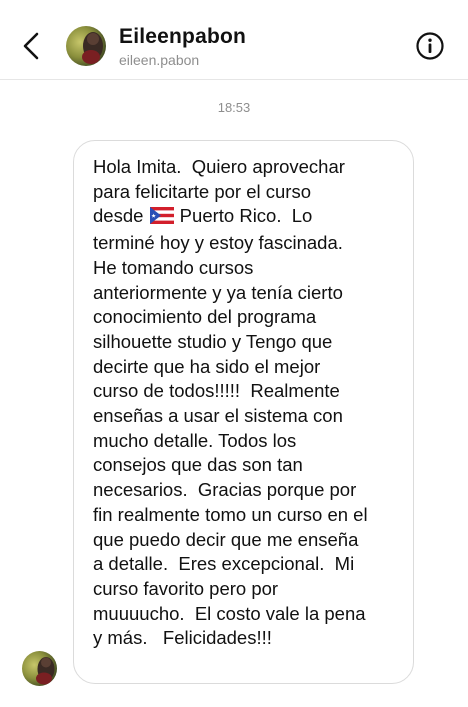 The image size is (468, 707). I want to click on message-line: terminé hoy y estoy fascinada., so click(218, 243).